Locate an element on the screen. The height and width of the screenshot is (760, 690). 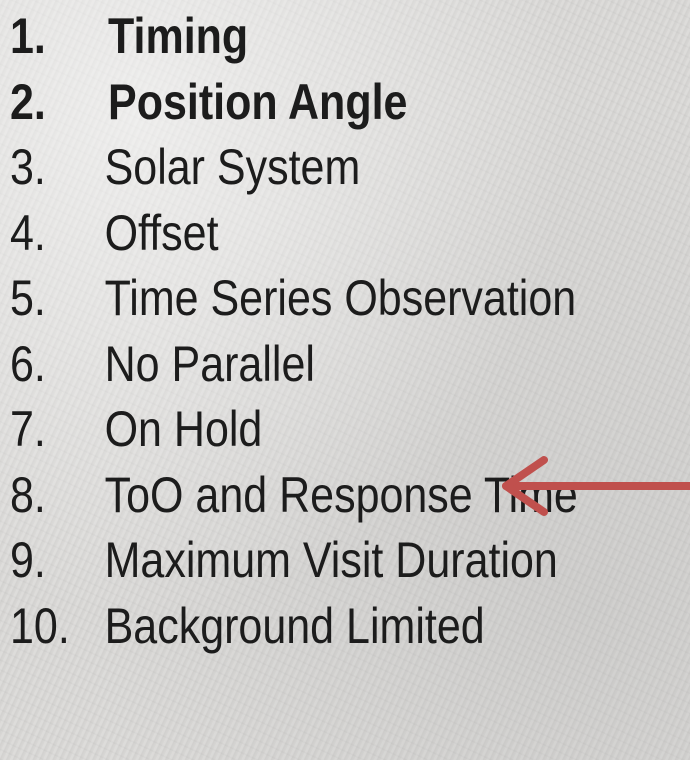
item-number: 6. is located at coordinates (28, 363).